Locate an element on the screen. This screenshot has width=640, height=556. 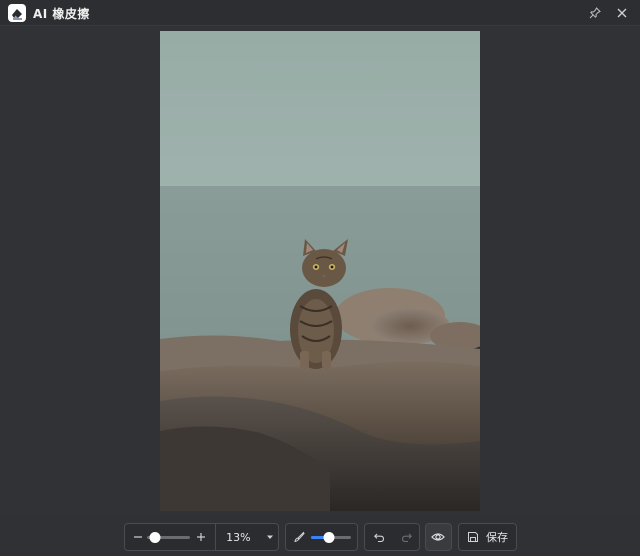
redo-icon is located at coordinates (406, 538).